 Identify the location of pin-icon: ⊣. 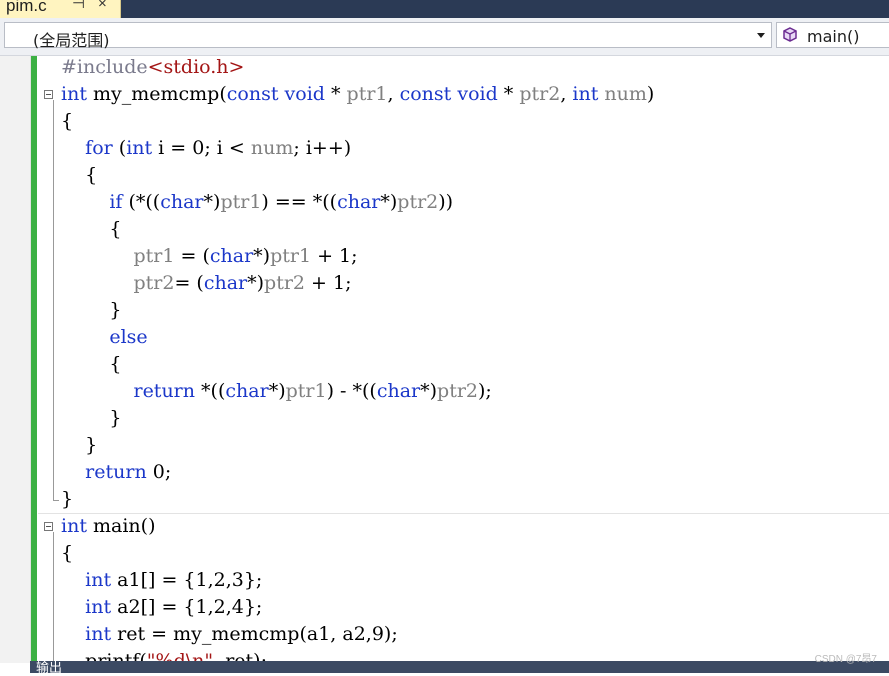
(78, 5).